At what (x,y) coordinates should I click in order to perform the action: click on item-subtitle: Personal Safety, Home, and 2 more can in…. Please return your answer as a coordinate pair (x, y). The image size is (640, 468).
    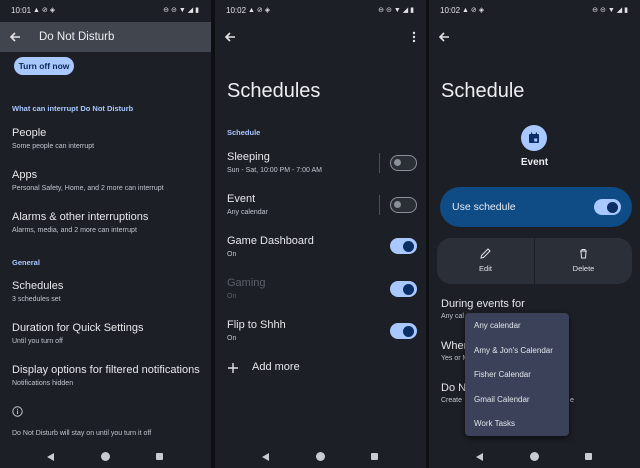
    Looking at the image, I should click on (88, 188).